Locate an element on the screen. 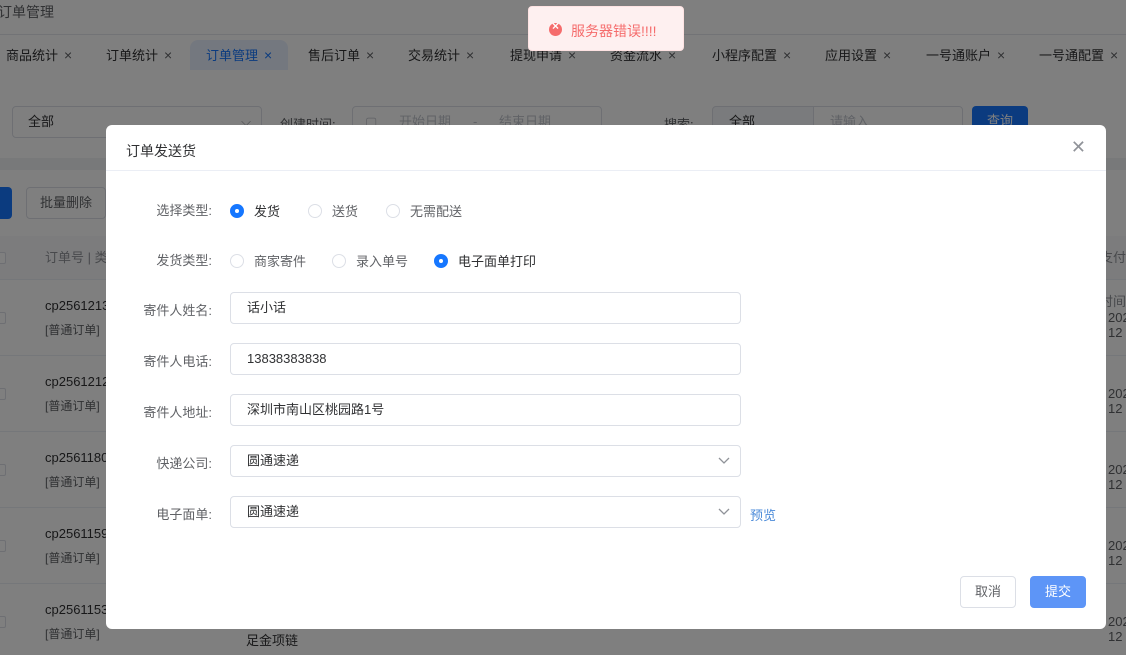 The height and width of the screenshot is (655, 1126). radio-merchant-send: 商家寄件 is located at coordinates (268, 260).